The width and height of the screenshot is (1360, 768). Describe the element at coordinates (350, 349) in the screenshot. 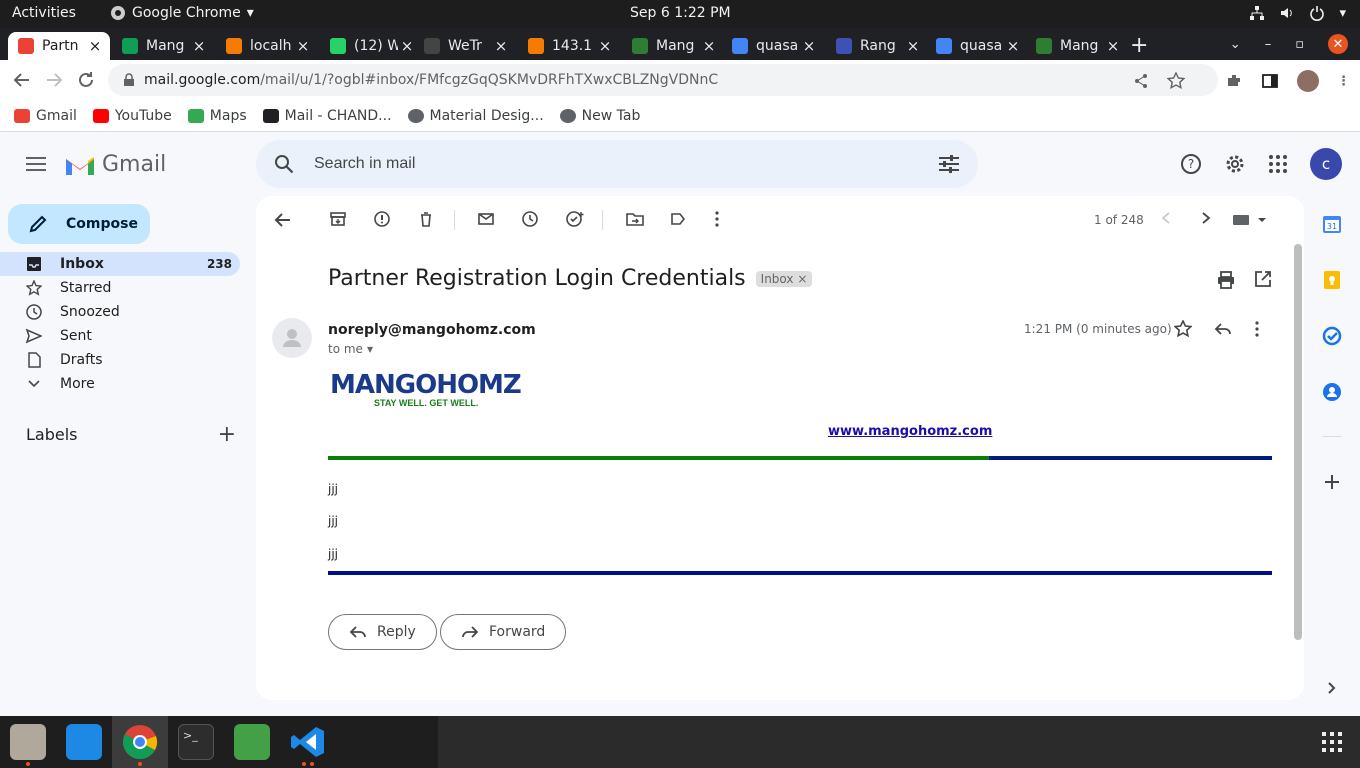

I see `recipient-details: to me ▾` at that location.